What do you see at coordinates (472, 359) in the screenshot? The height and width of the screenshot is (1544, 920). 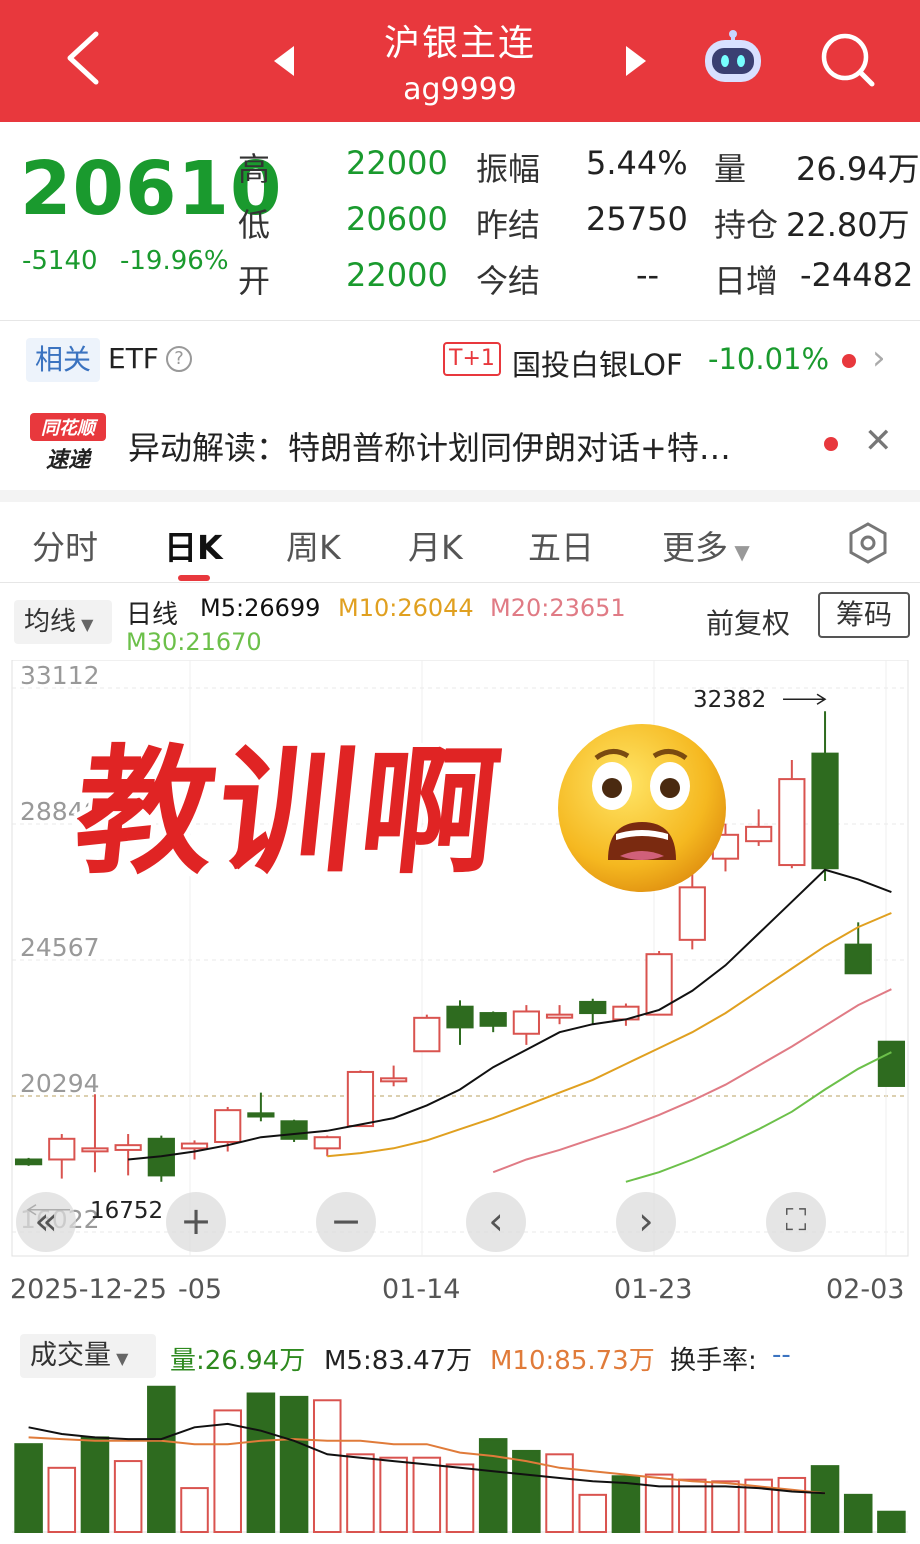 I see `t1-badge: T+1` at bounding box center [472, 359].